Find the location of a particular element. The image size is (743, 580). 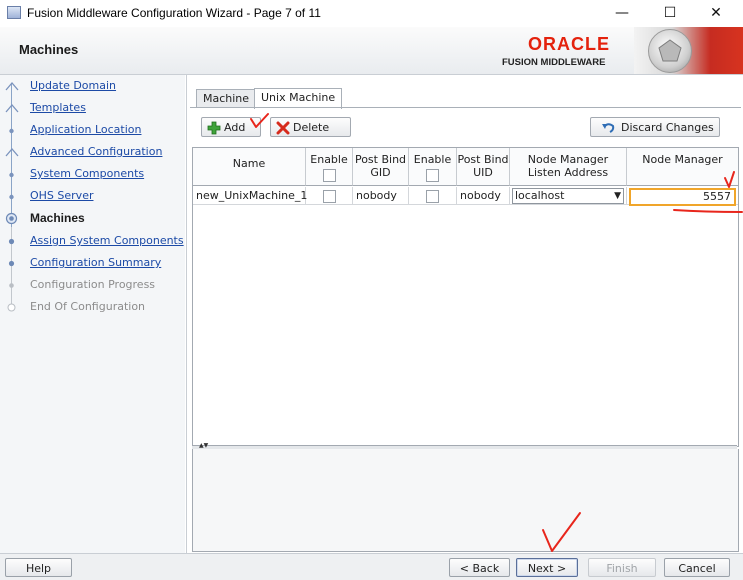

pentagon-emblem-icon is located at coordinates (670, 51).